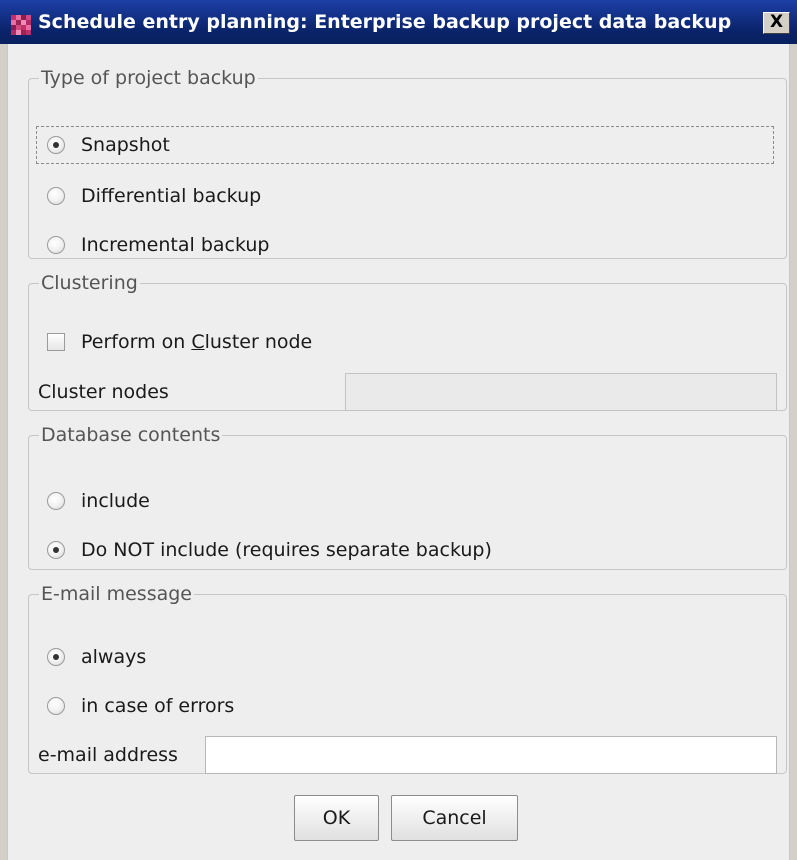 This screenshot has height=860, width=797. Describe the element at coordinates (148, 78) in the screenshot. I see `backup-type-legend: Type of project backup` at that location.